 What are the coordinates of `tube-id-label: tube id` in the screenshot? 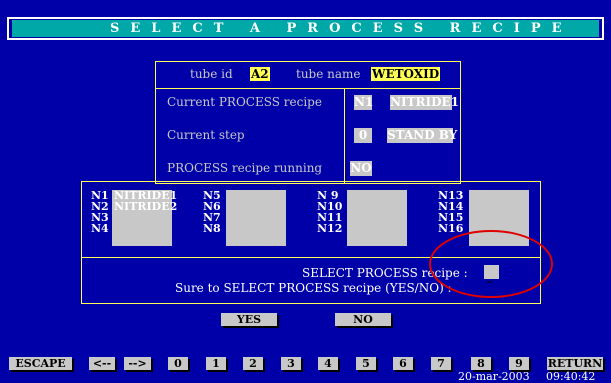 It's located at (211, 74).